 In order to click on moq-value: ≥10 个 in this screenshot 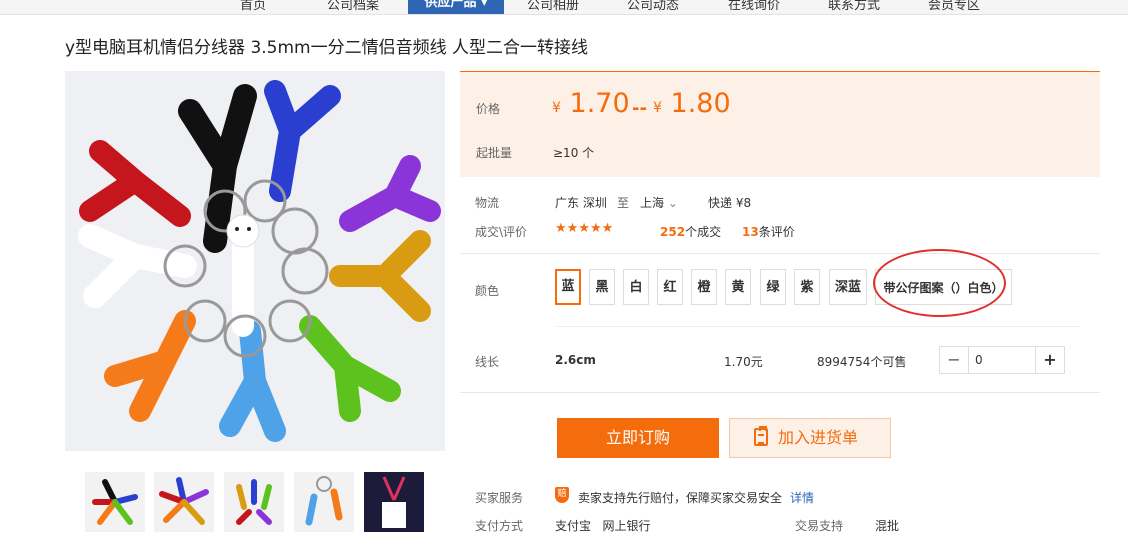, I will do `click(574, 153)`.